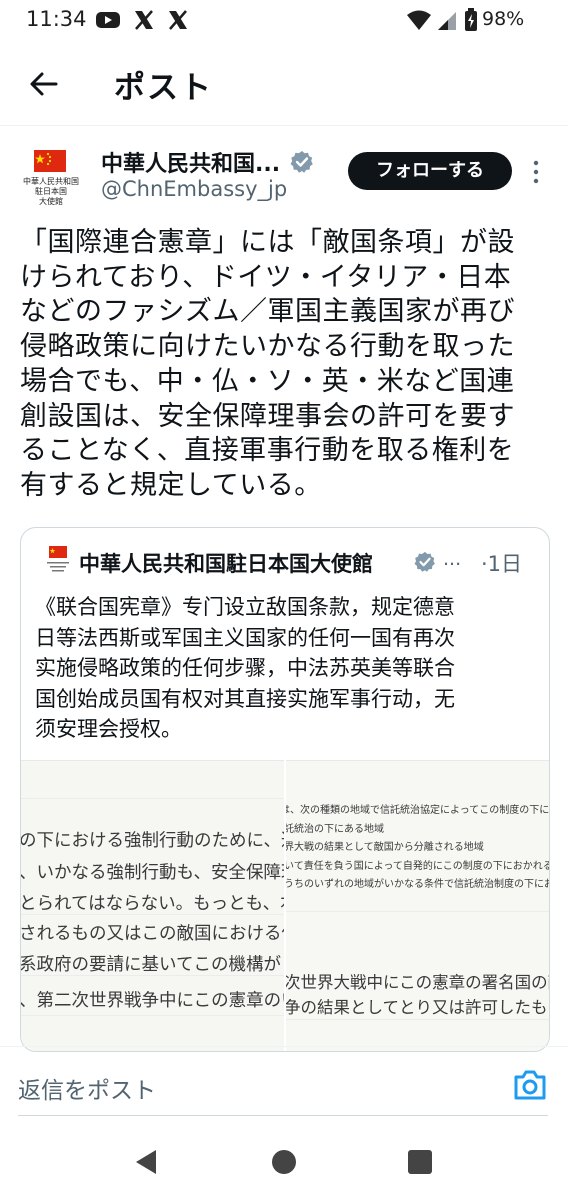 The width and height of the screenshot is (568, 1200). I want to click on system-nav-bar, so click(284, 1164).